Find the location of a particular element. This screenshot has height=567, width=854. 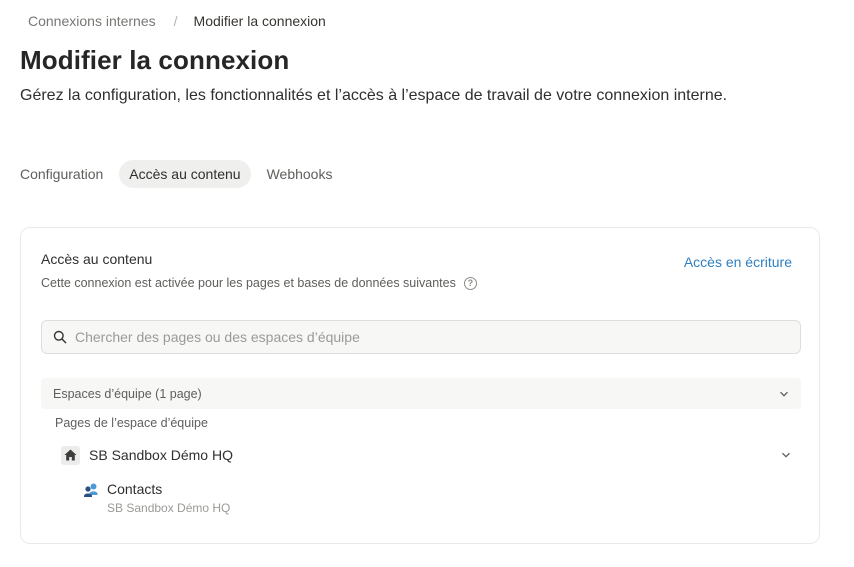

page-name: Contacts is located at coordinates (135, 489).